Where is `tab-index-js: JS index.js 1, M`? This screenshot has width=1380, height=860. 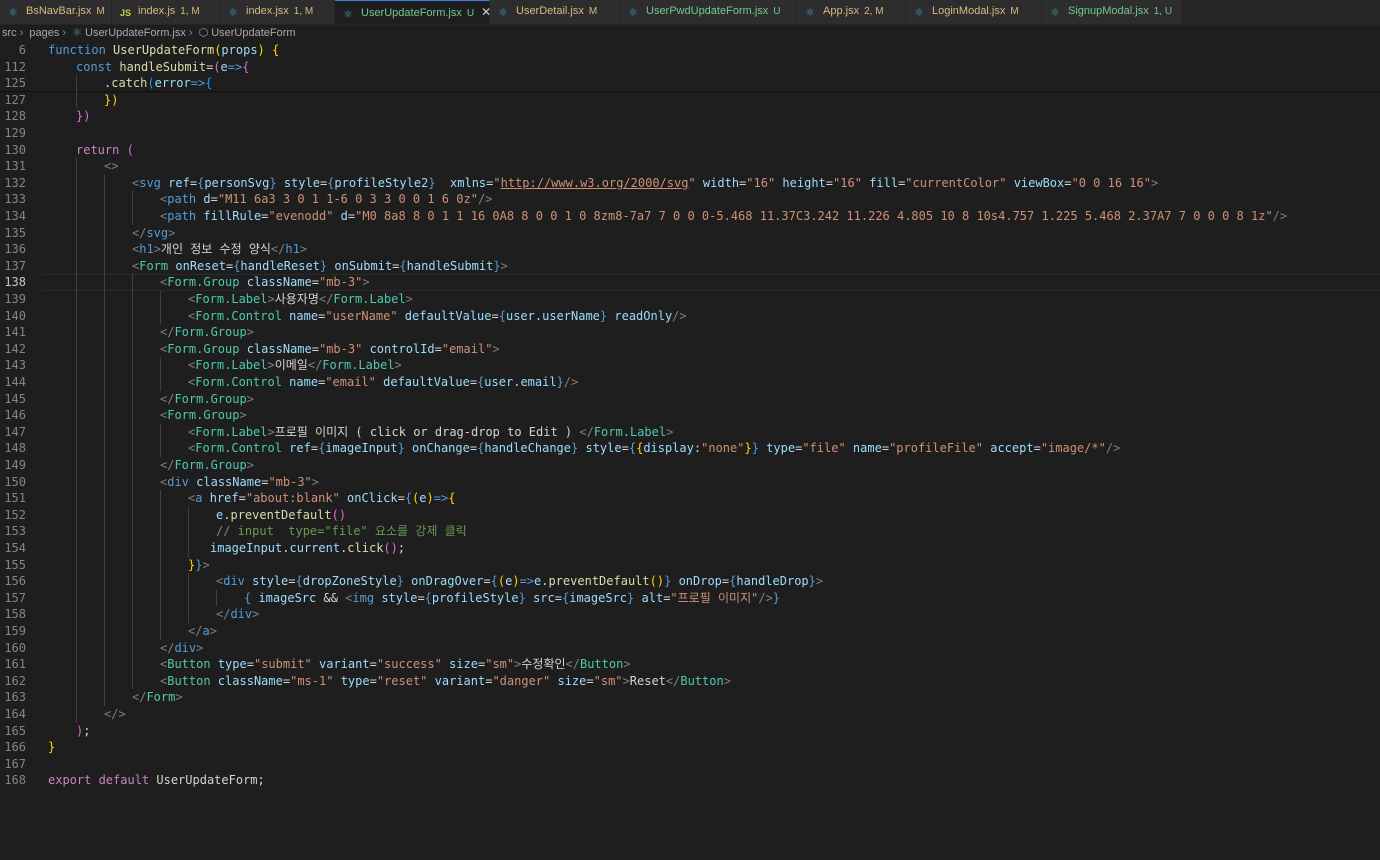
tab-index-js: JS index.js 1, M is located at coordinates (166, 12).